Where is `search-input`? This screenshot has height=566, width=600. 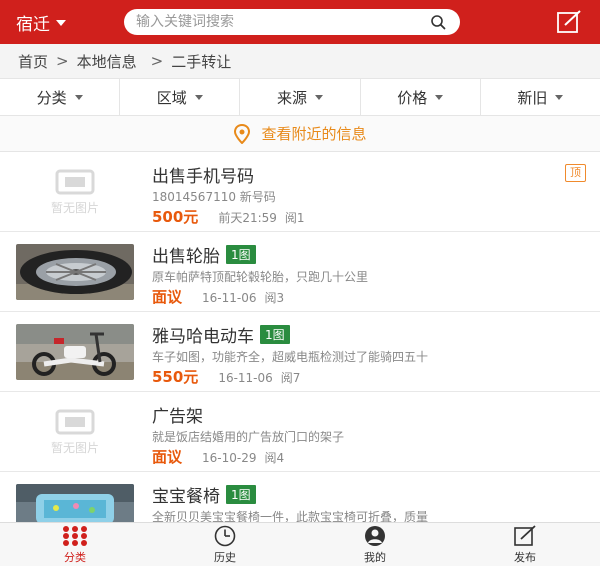 search-input is located at coordinates (276, 22).